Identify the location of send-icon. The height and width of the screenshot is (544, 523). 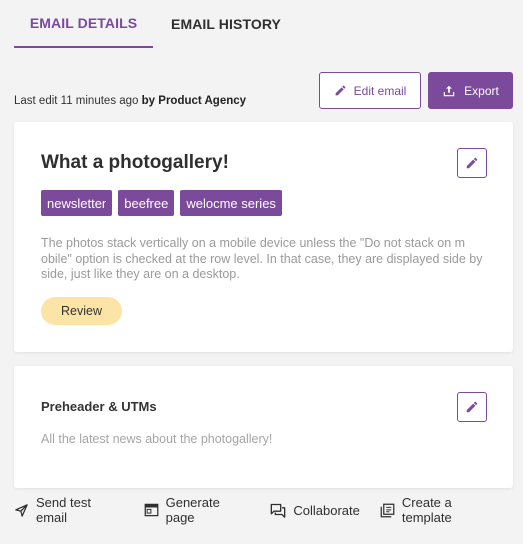
(21, 510).